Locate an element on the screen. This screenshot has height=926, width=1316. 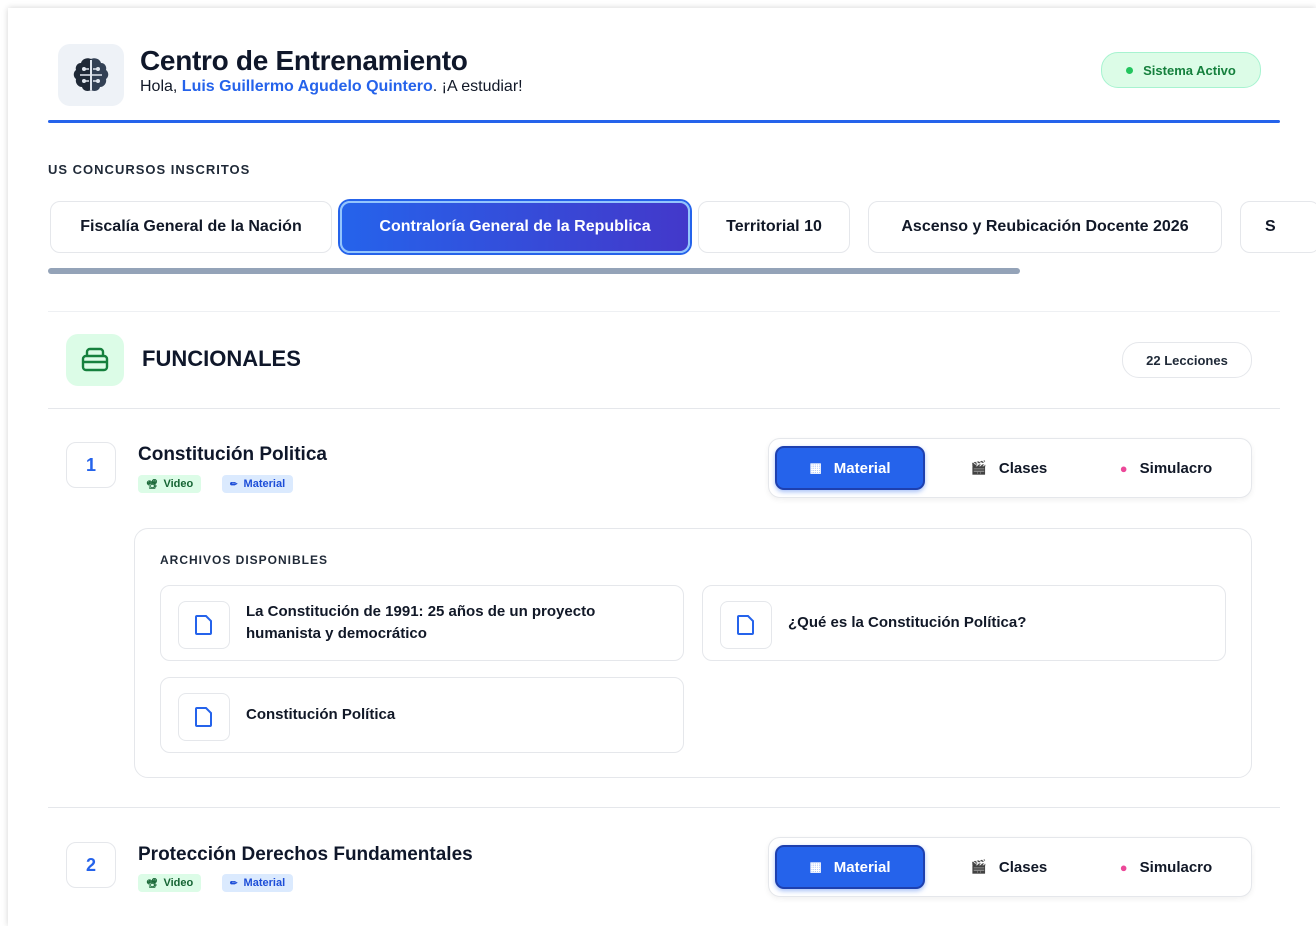
greeting-prefix: Hola, is located at coordinates (161, 86).